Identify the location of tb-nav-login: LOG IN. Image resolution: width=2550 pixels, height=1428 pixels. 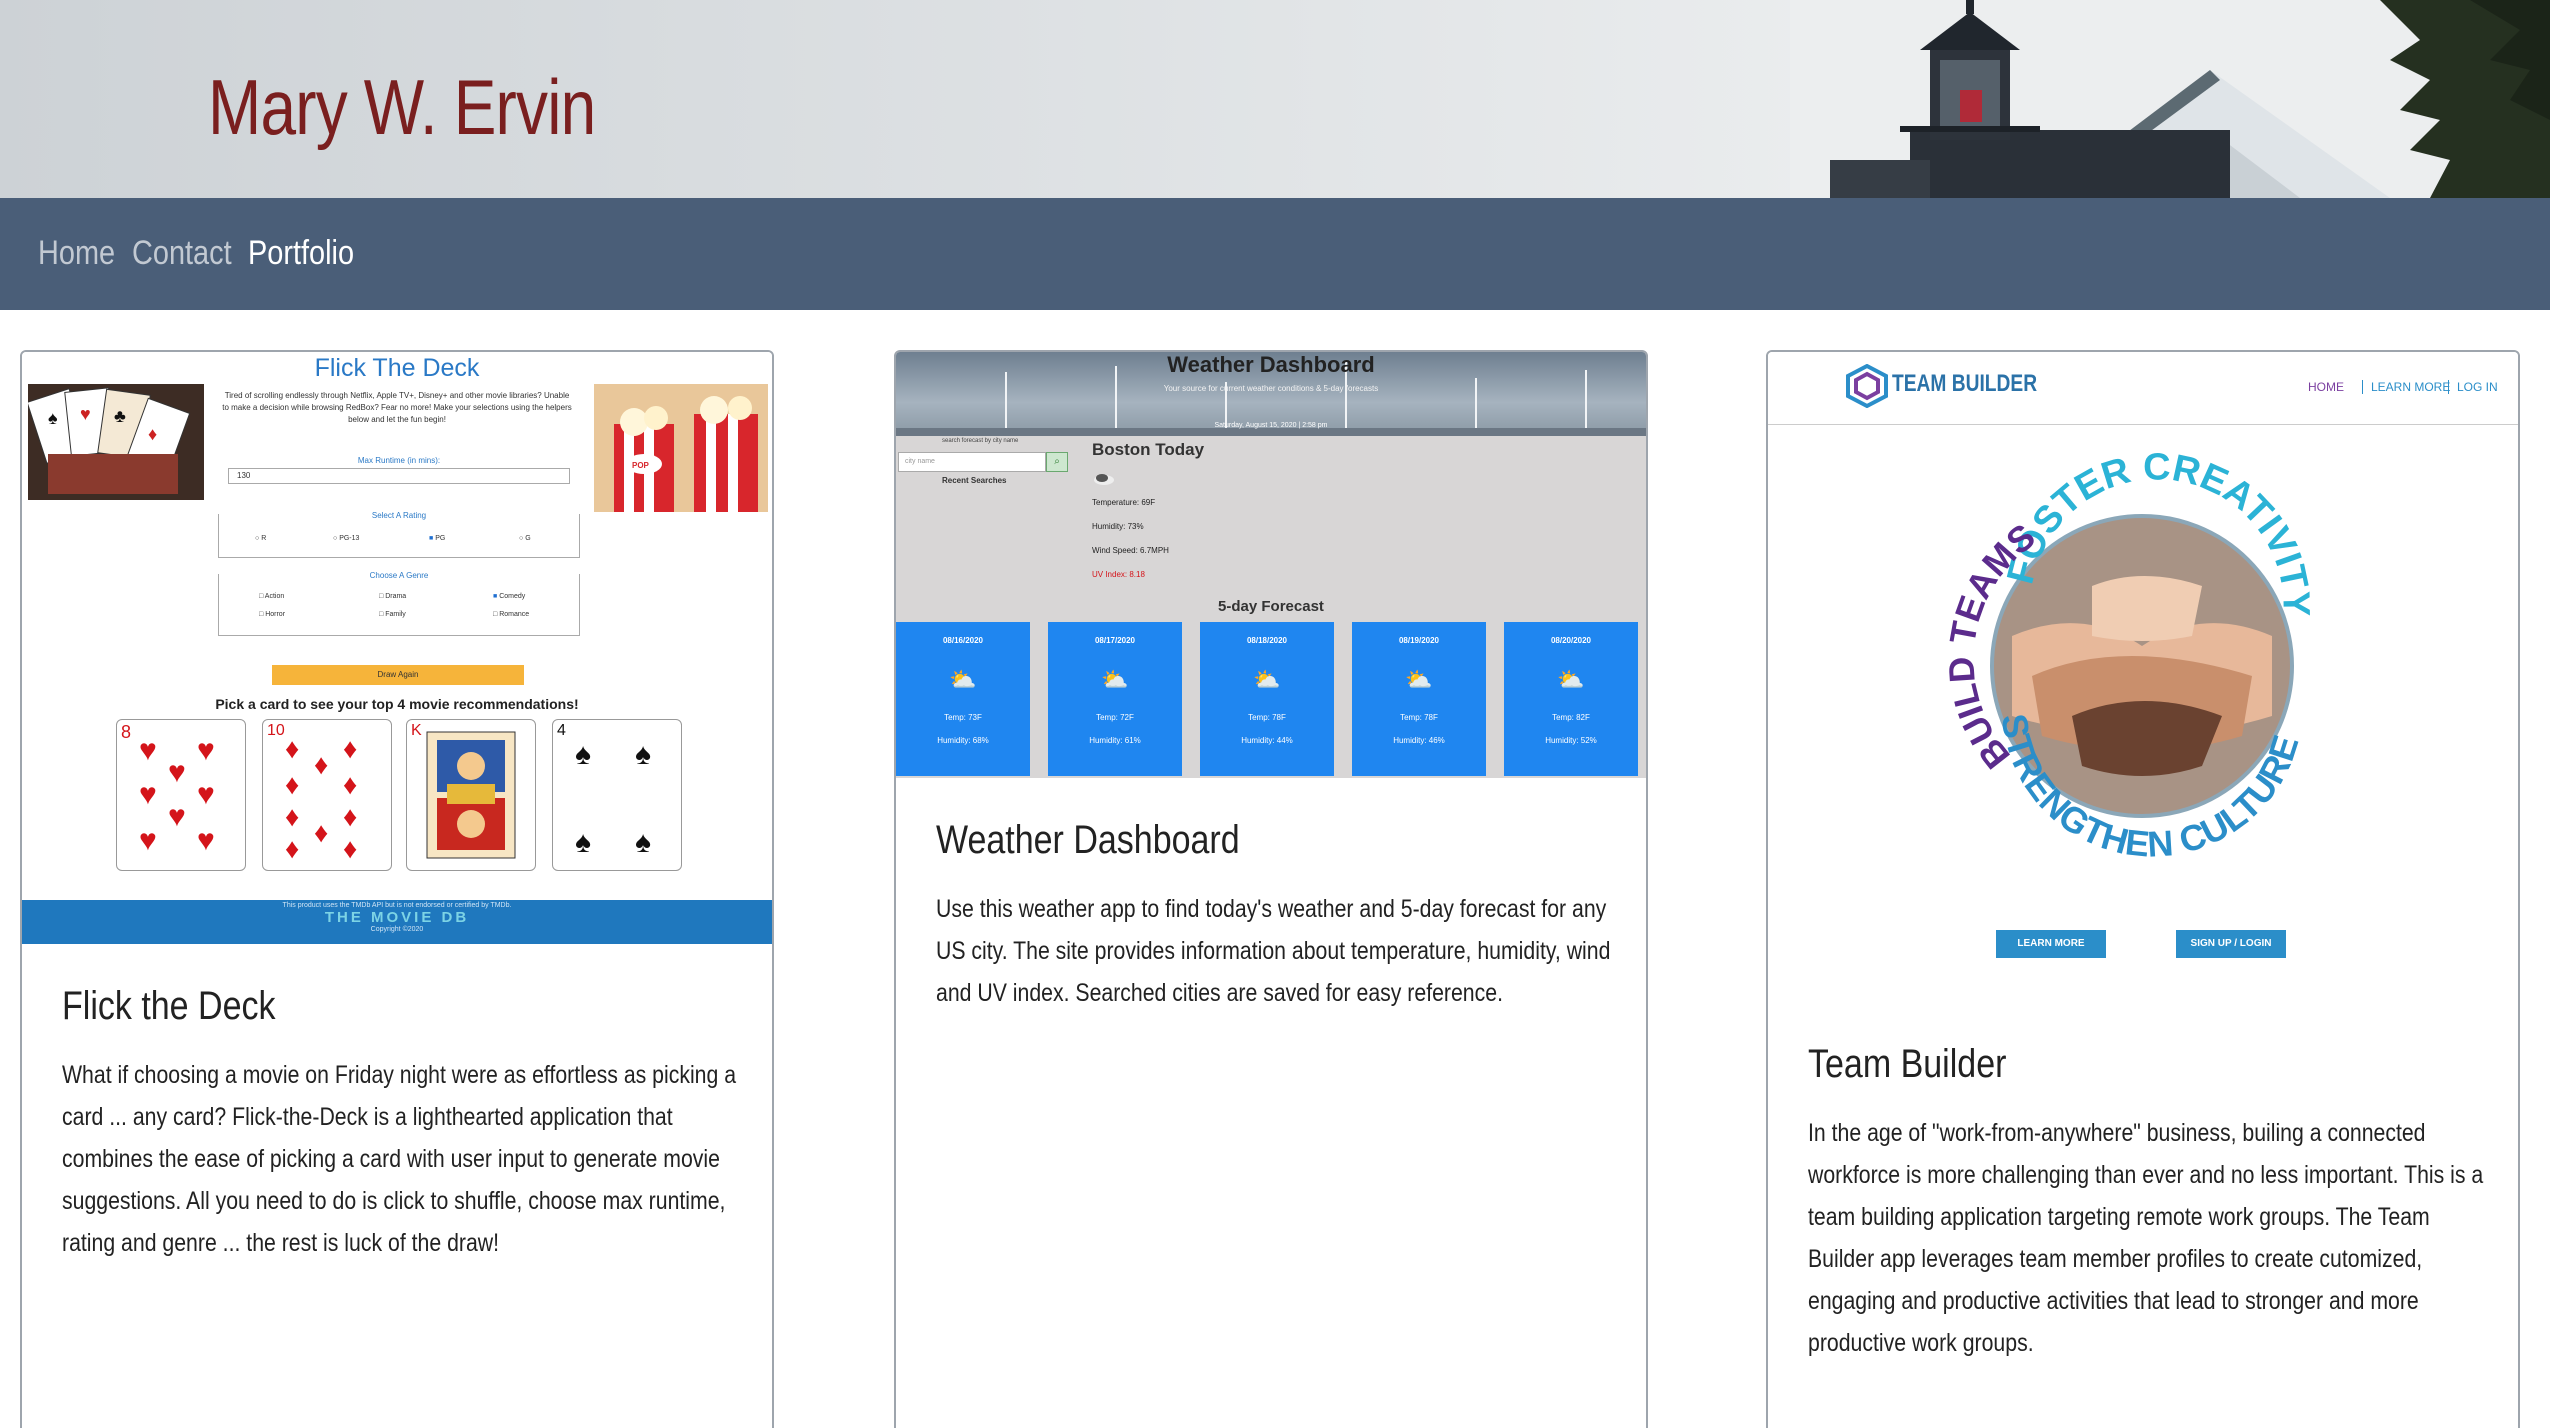
(2473, 387).